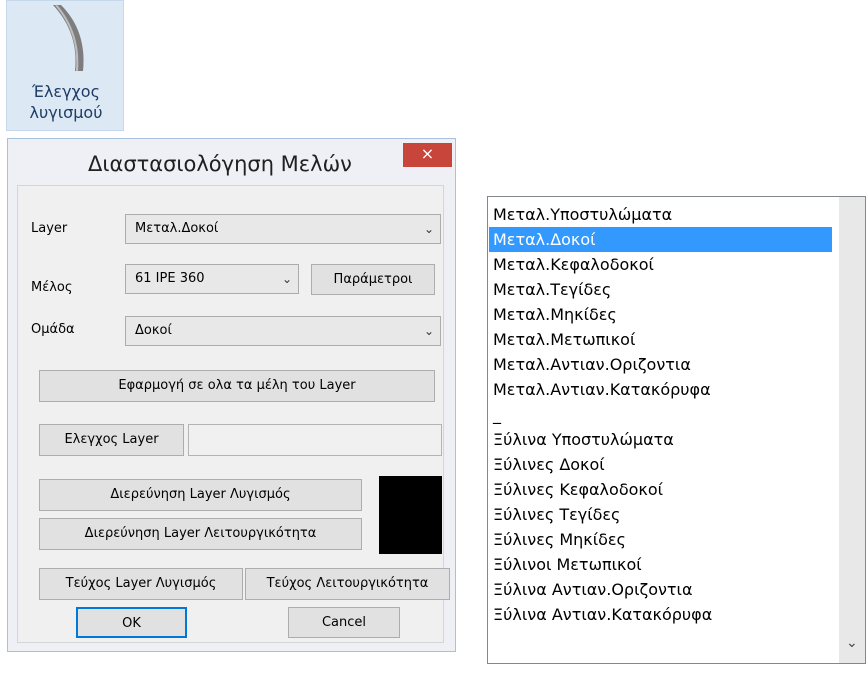 The height and width of the screenshot is (675, 866). I want to click on layer-dropdown: Μεταλ.Δοκοί ⌄, so click(283, 229).